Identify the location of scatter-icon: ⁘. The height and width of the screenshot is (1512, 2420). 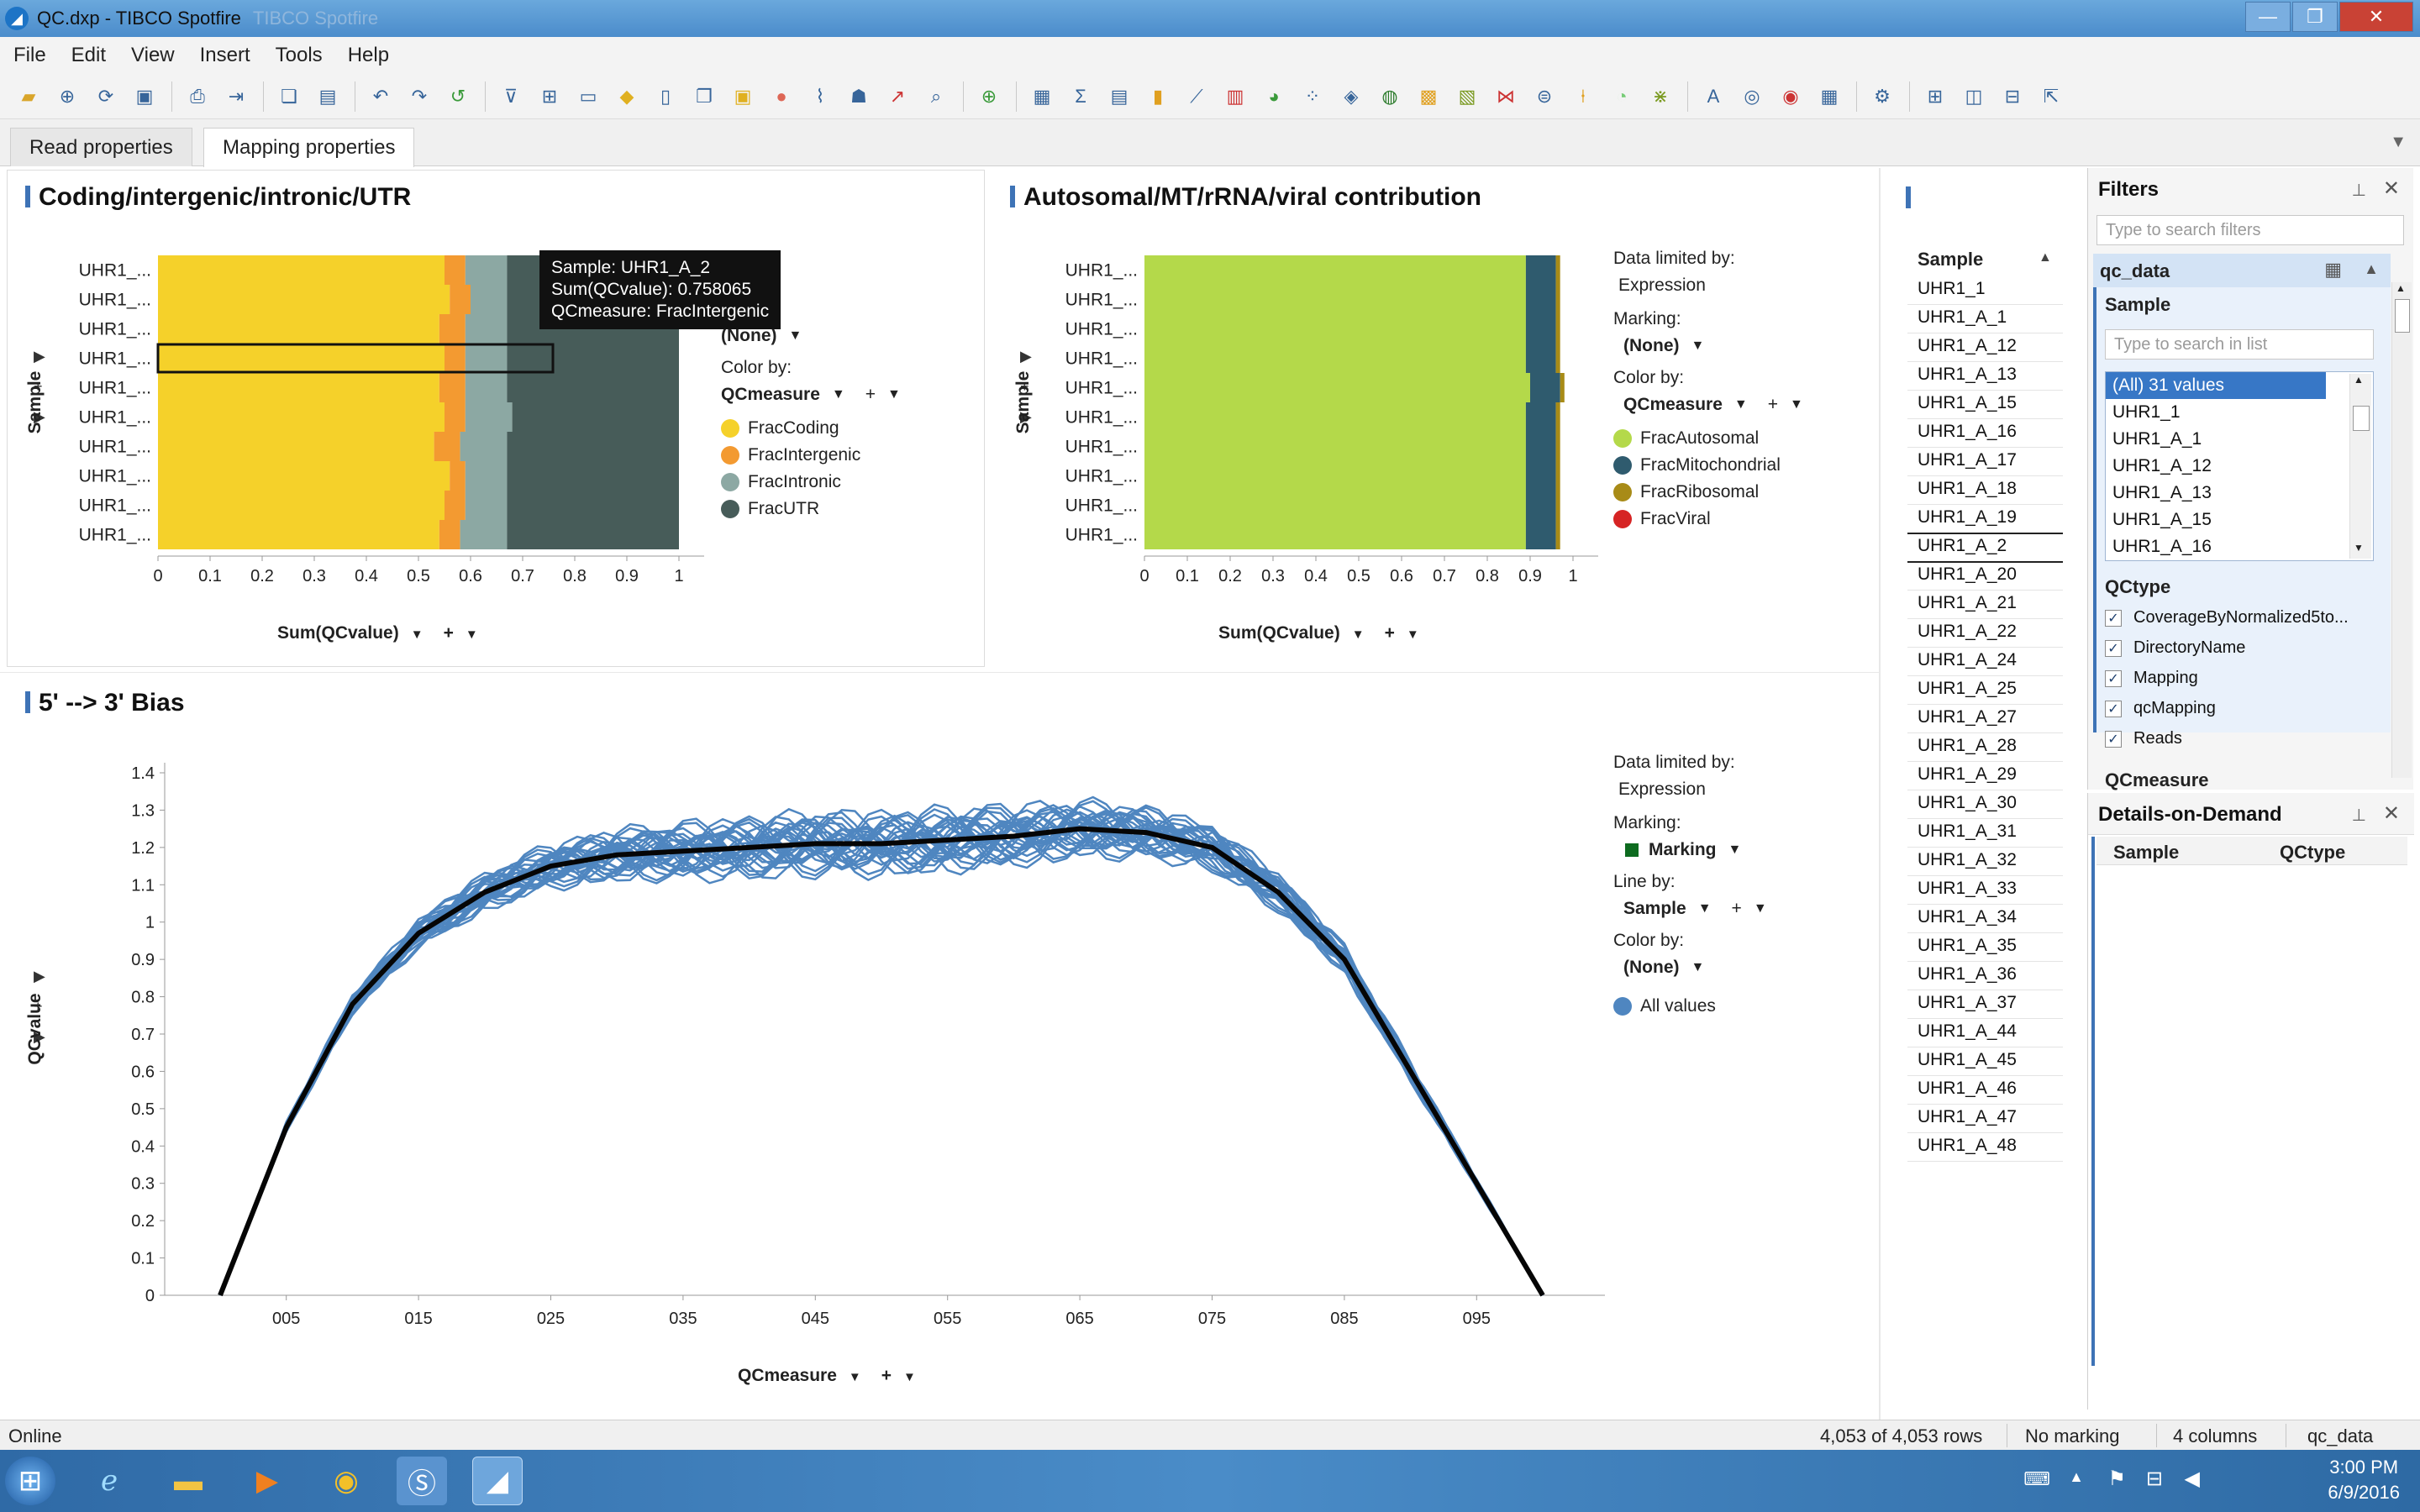
(1313, 96).